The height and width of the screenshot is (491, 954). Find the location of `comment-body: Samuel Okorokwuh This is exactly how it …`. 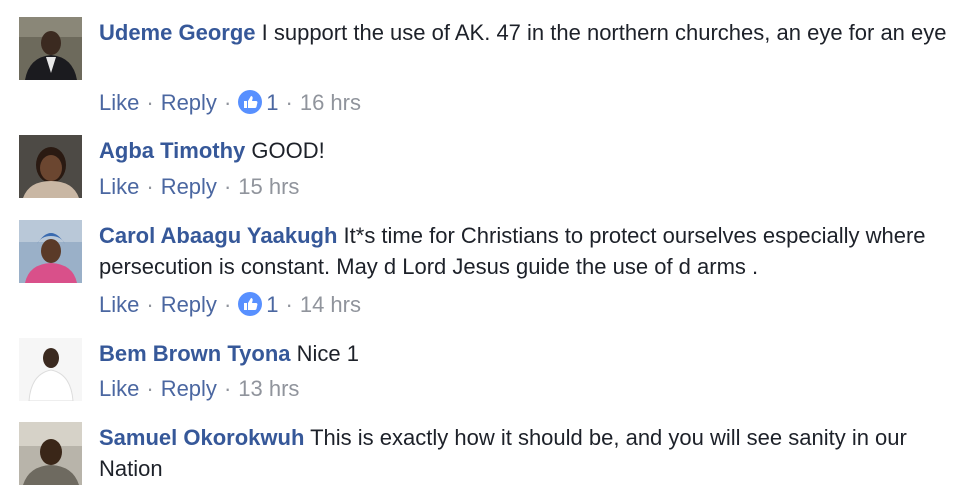

comment-body: Samuel Okorokwuh This is exactly how it … is located at coordinates (525, 453).